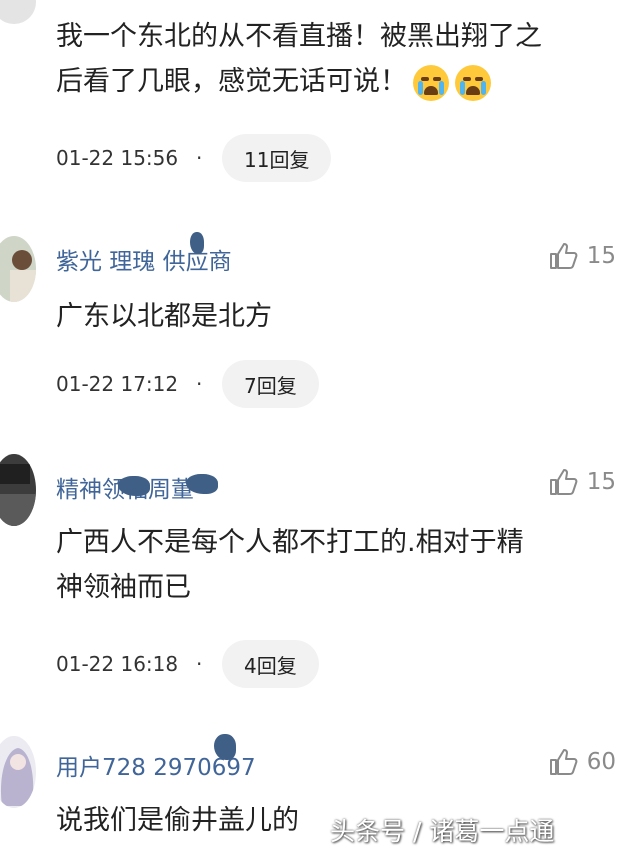  Describe the element at coordinates (270, 664) in the screenshot. I see `reply-count-button: 4回复` at that location.